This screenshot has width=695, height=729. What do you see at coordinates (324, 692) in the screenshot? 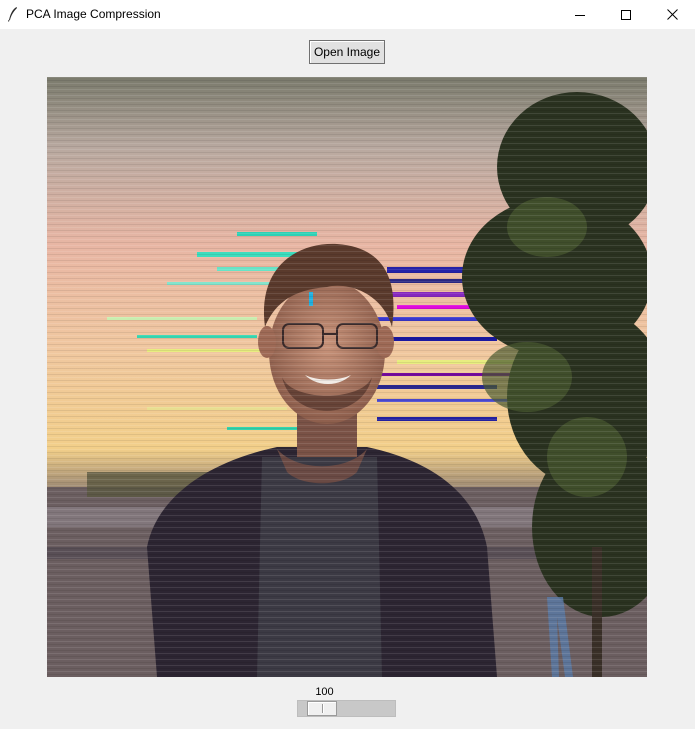
I see `slider-value-label: 100` at bounding box center [324, 692].